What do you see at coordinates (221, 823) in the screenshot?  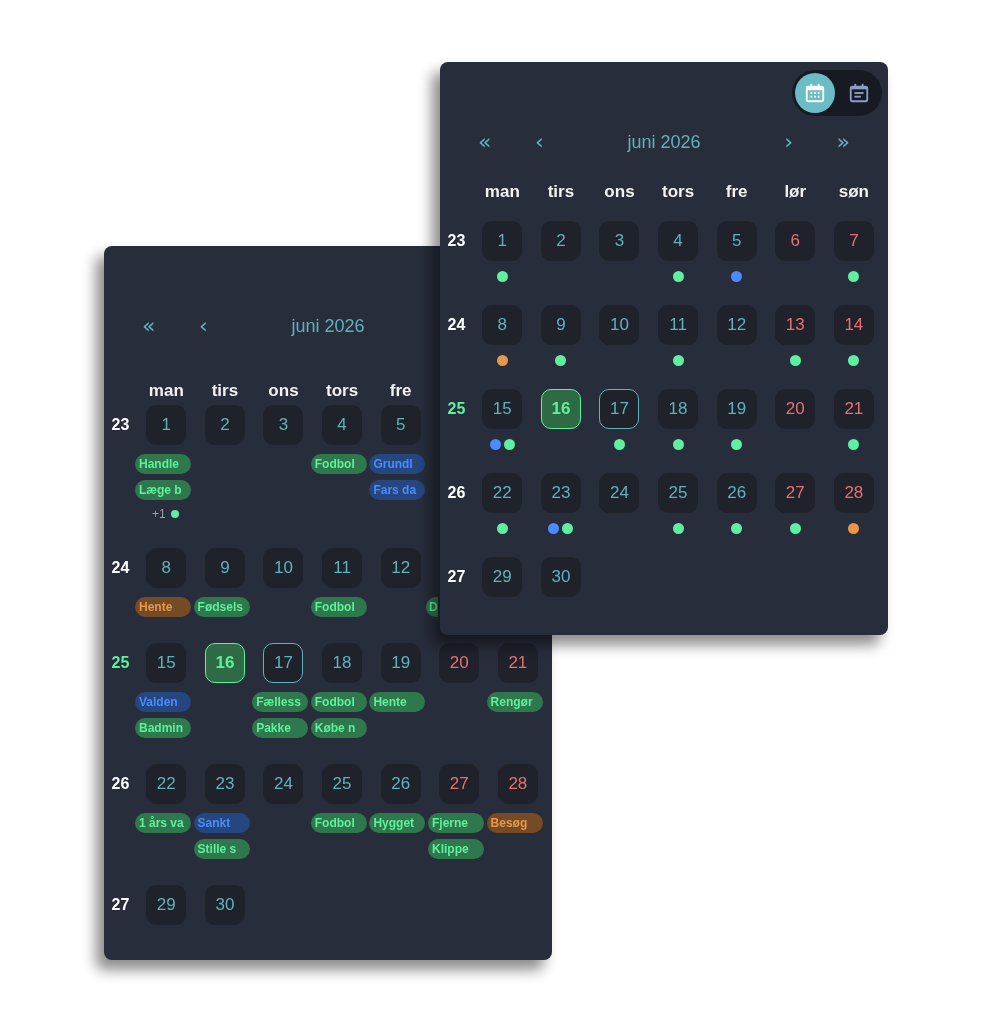 I see `event-pill: Sankt` at bounding box center [221, 823].